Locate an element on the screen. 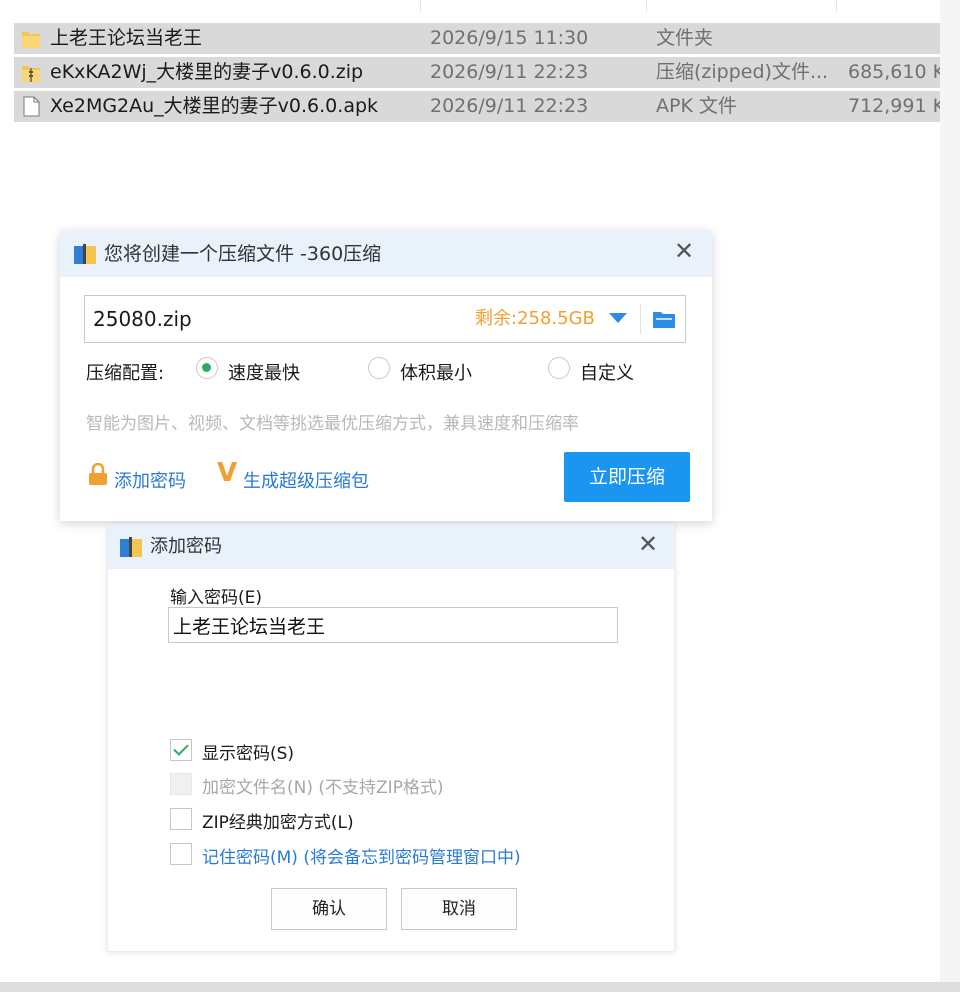 Image resolution: width=960 pixels, height=992 pixels. vip-v-icon: V is located at coordinates (227, 473).